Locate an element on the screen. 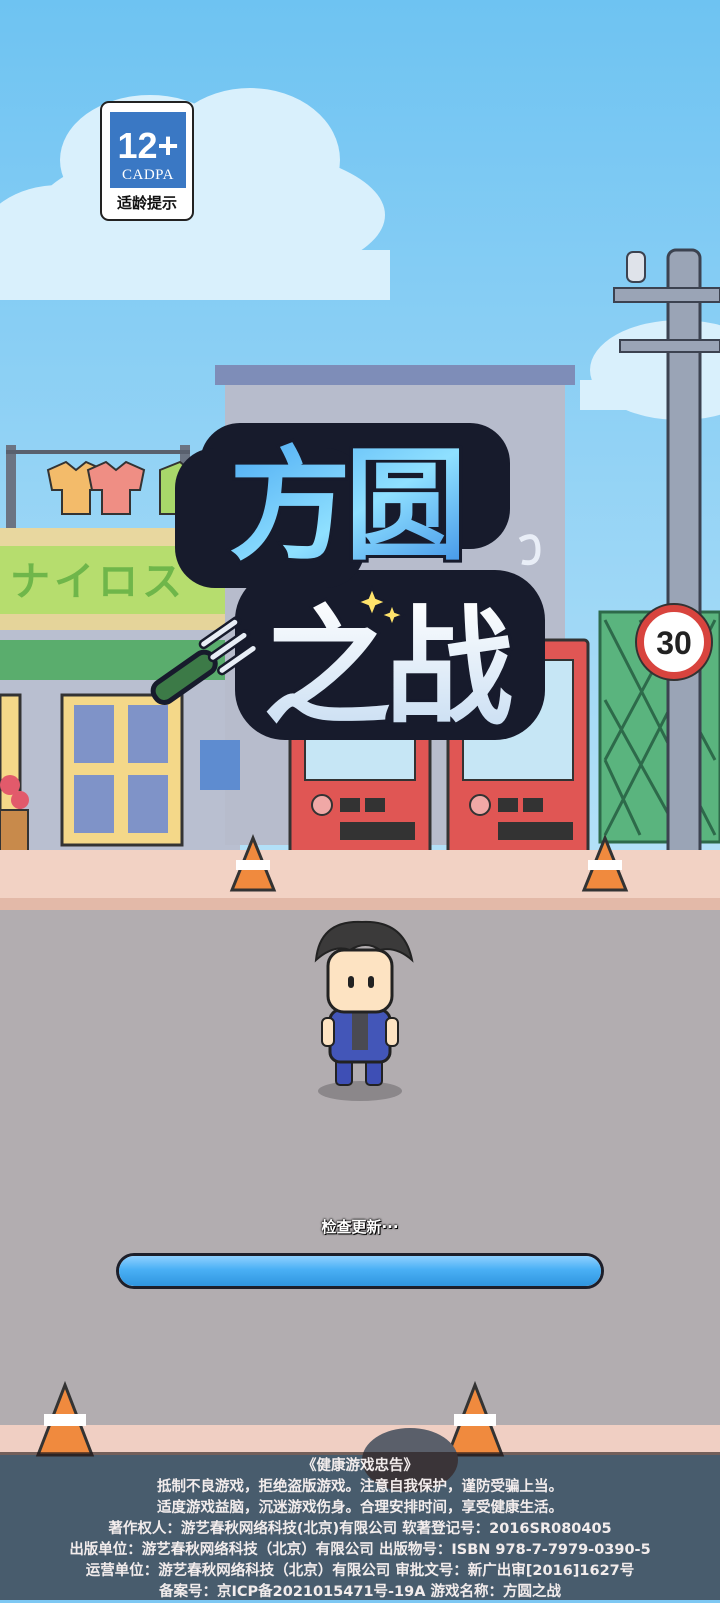  age-hint-text: 适龄提示 is located at coordinates (146, 203).